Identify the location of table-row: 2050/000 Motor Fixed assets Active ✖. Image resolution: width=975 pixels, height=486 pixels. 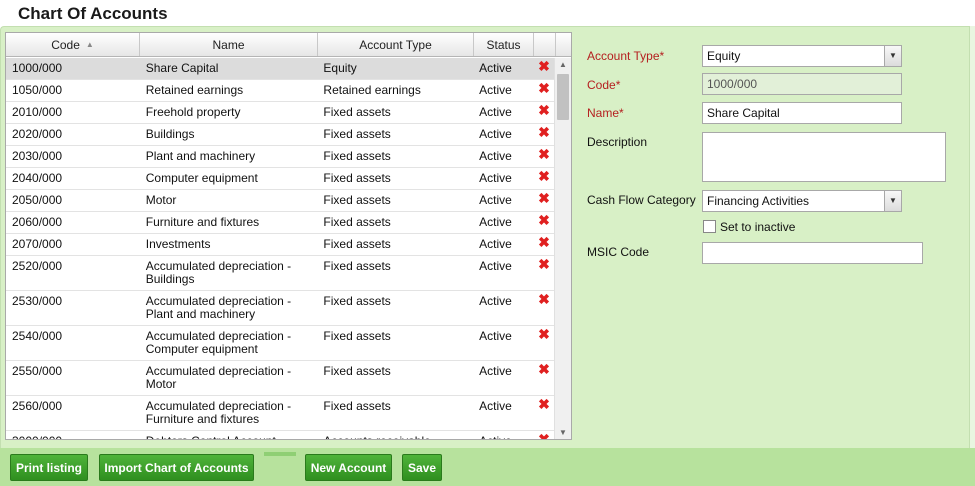
(280, 201).